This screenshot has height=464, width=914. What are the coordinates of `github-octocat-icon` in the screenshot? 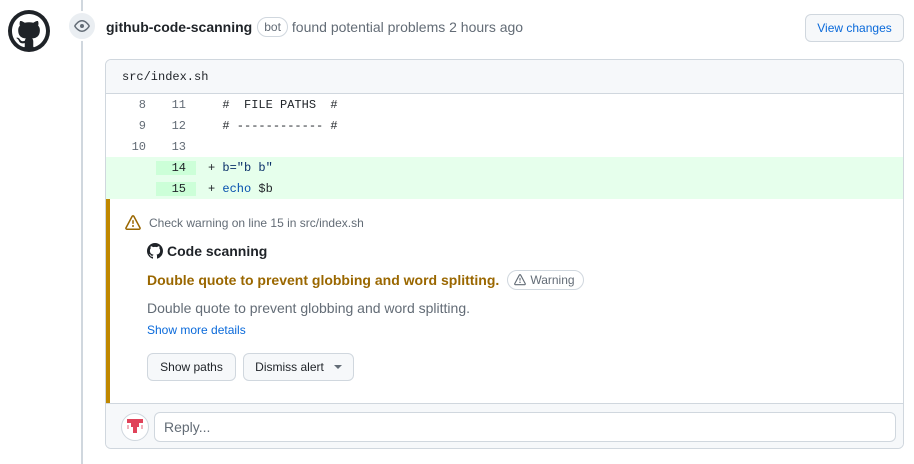 It's located at (29, 31).